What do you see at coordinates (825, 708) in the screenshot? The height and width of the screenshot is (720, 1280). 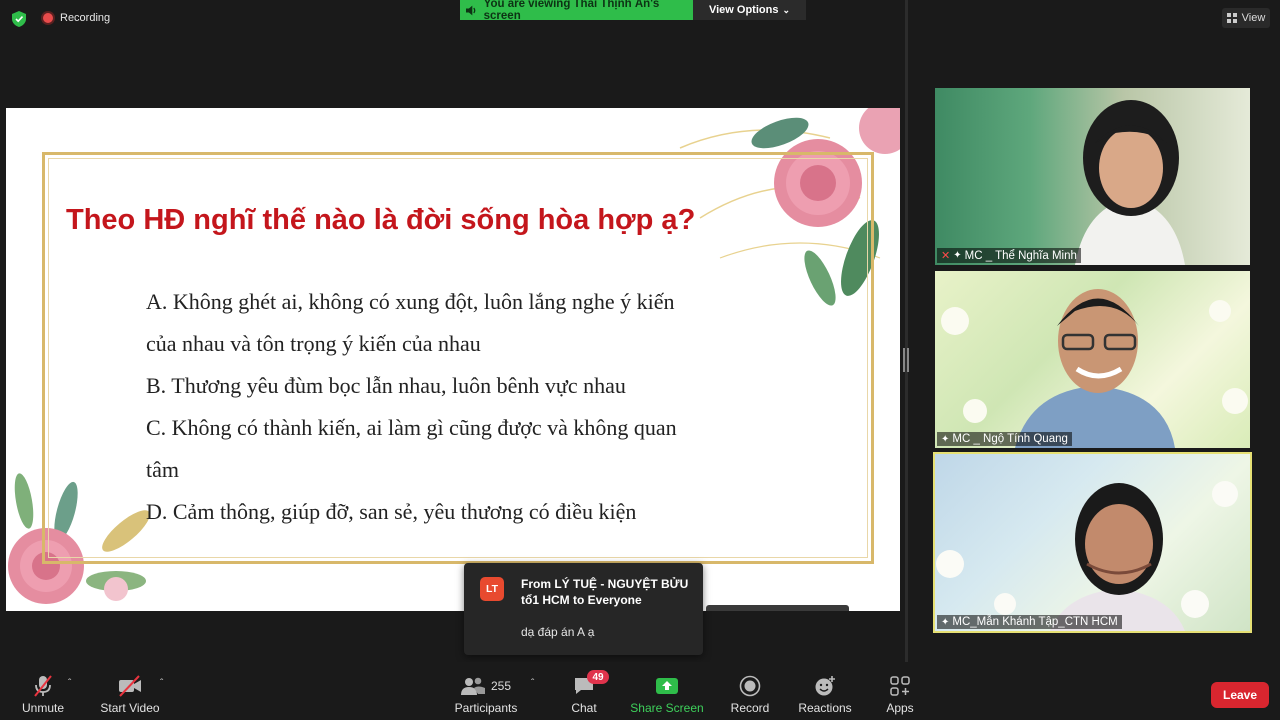 I see `reactions-label: Reactions` at bounding box center [825, 708].